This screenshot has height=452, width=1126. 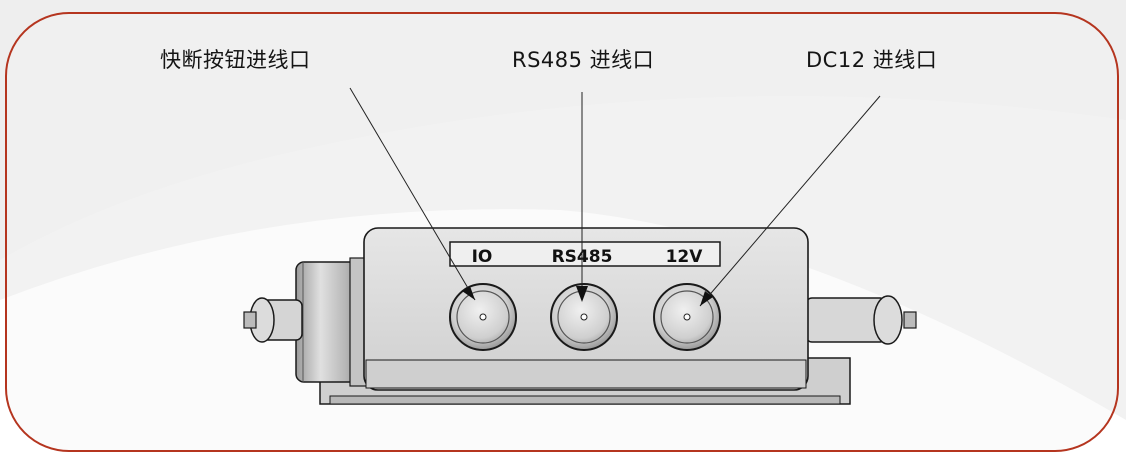 I want to click on left-connector, so click(x=333, y=322).